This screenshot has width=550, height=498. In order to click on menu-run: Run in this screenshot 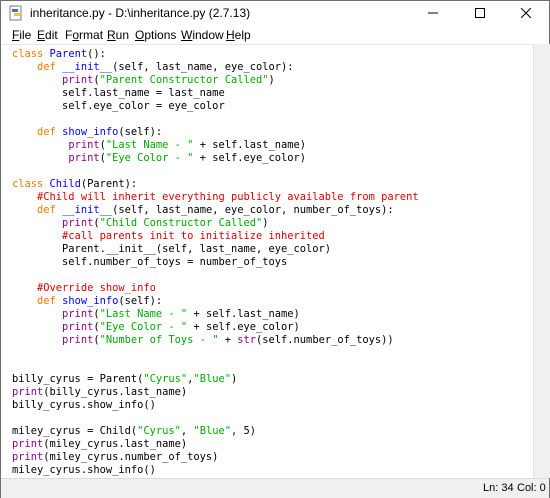, I will do `click(118, 35)`.